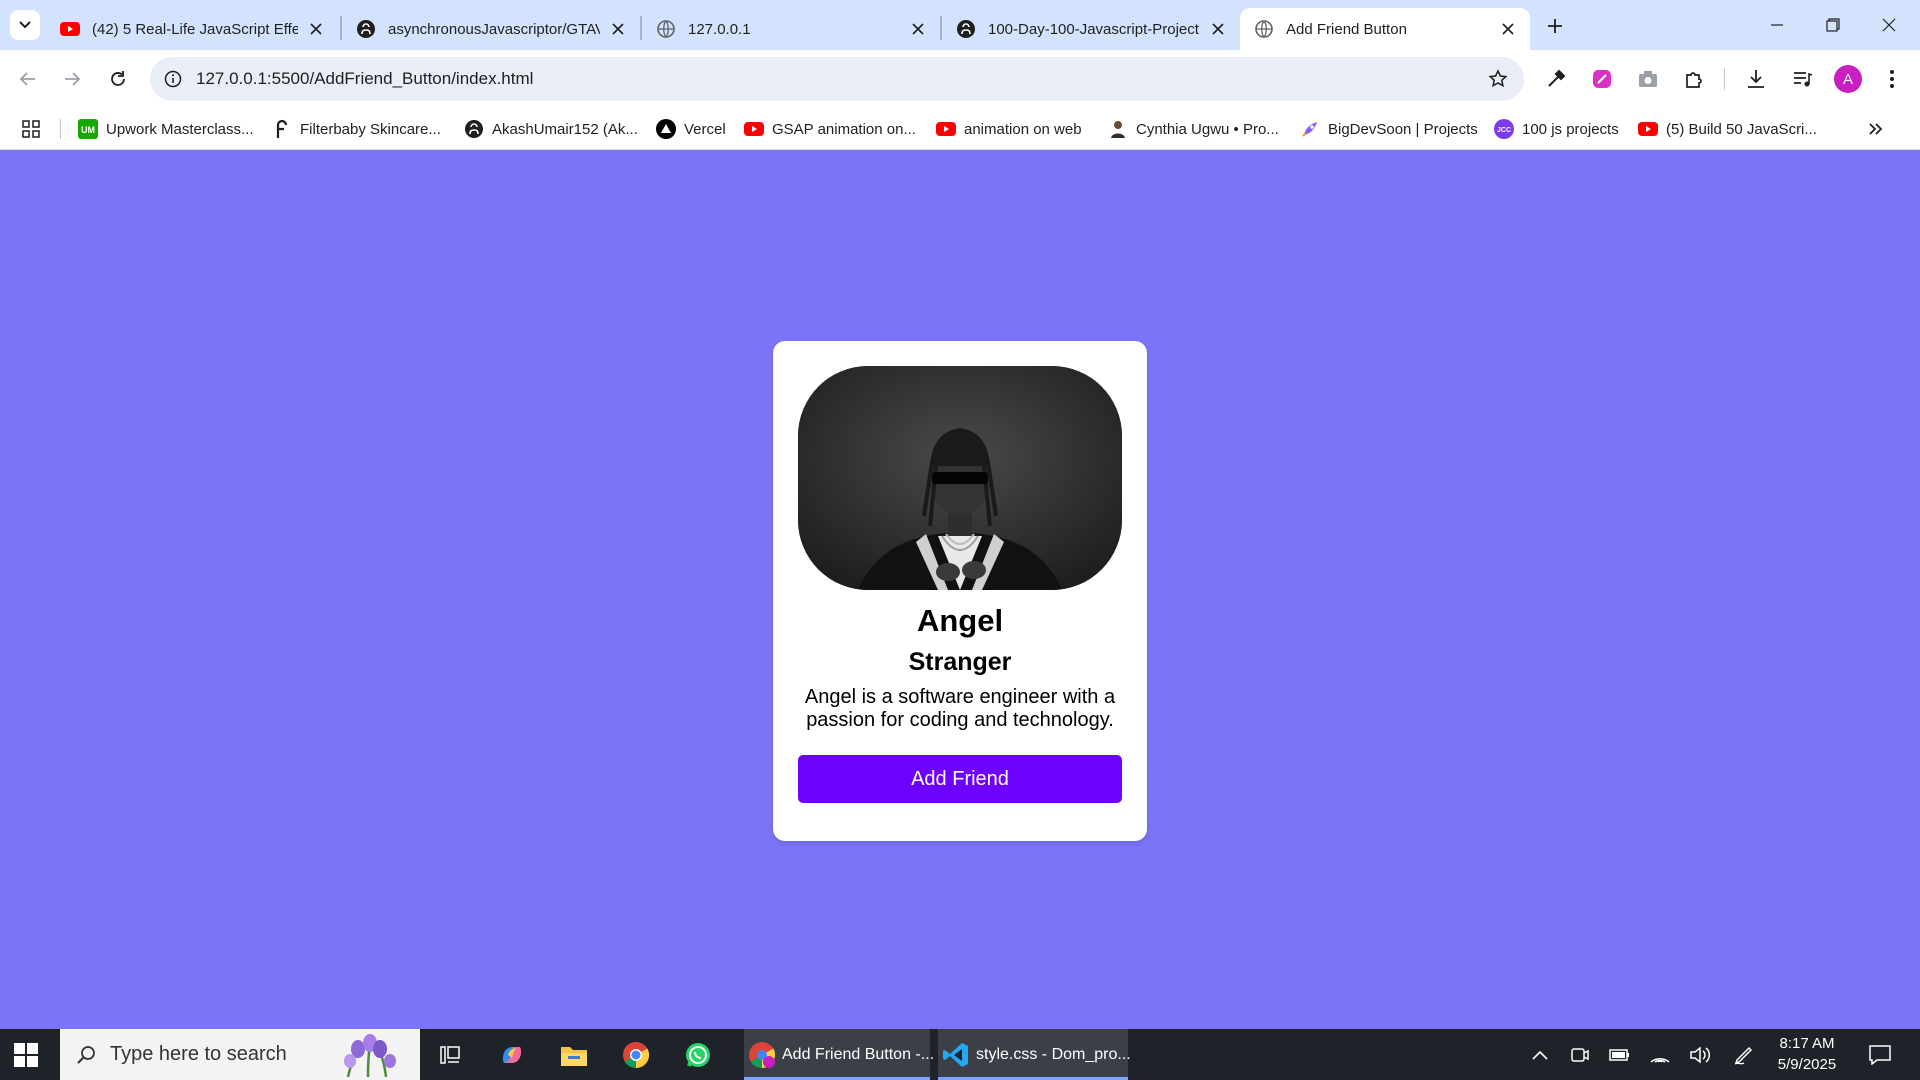 This screenshot has width=1920, height=1080. I want to click on search-placeholder: Type here to search, so click(198, 1054).